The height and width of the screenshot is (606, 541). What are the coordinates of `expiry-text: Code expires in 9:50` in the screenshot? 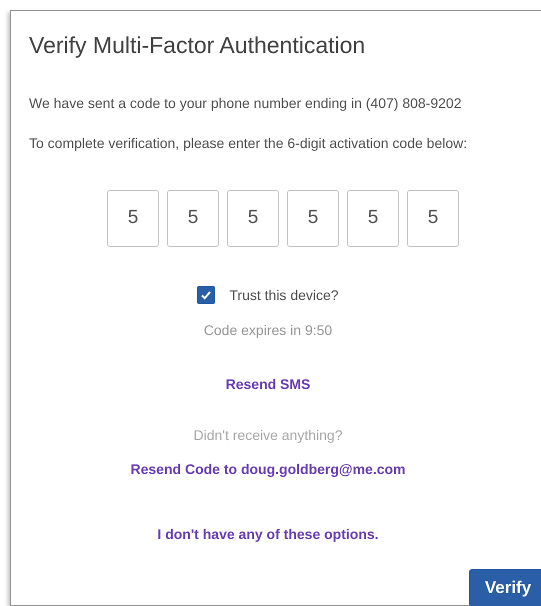 It's located at (268, 330).